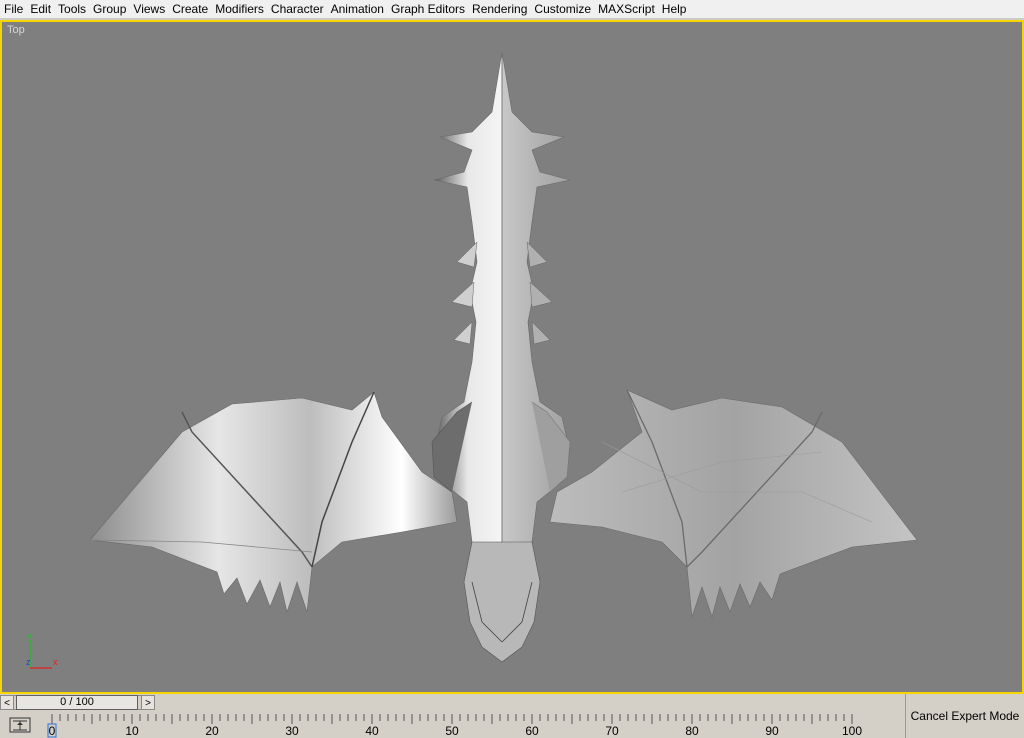 This screenshot has width=1024, height=738. I want to click on menu-rendering: Rendering, so click(499, 9).